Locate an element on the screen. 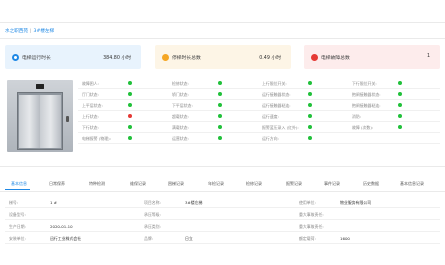 The width and height of the screenshot is (445, 265). tab-4: 困梯记录 is located at coordinates (176, 184).